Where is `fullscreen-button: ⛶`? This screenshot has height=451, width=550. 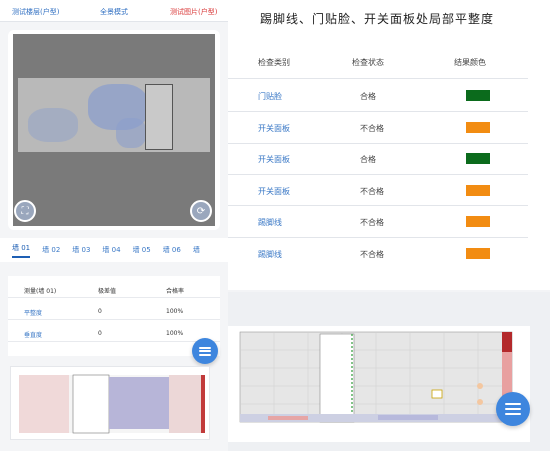 fullscreen-button: ⛶ is located at coordinates (25, 211).